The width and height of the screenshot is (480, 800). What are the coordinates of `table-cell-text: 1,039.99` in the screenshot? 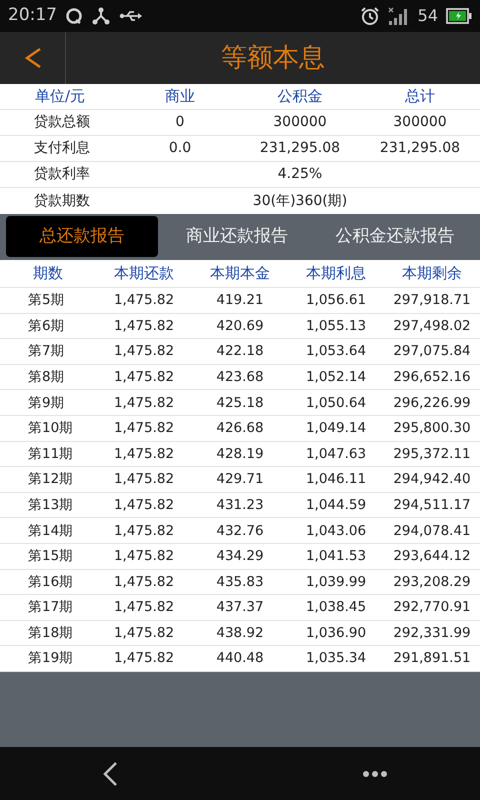 It's located at (336, 582).